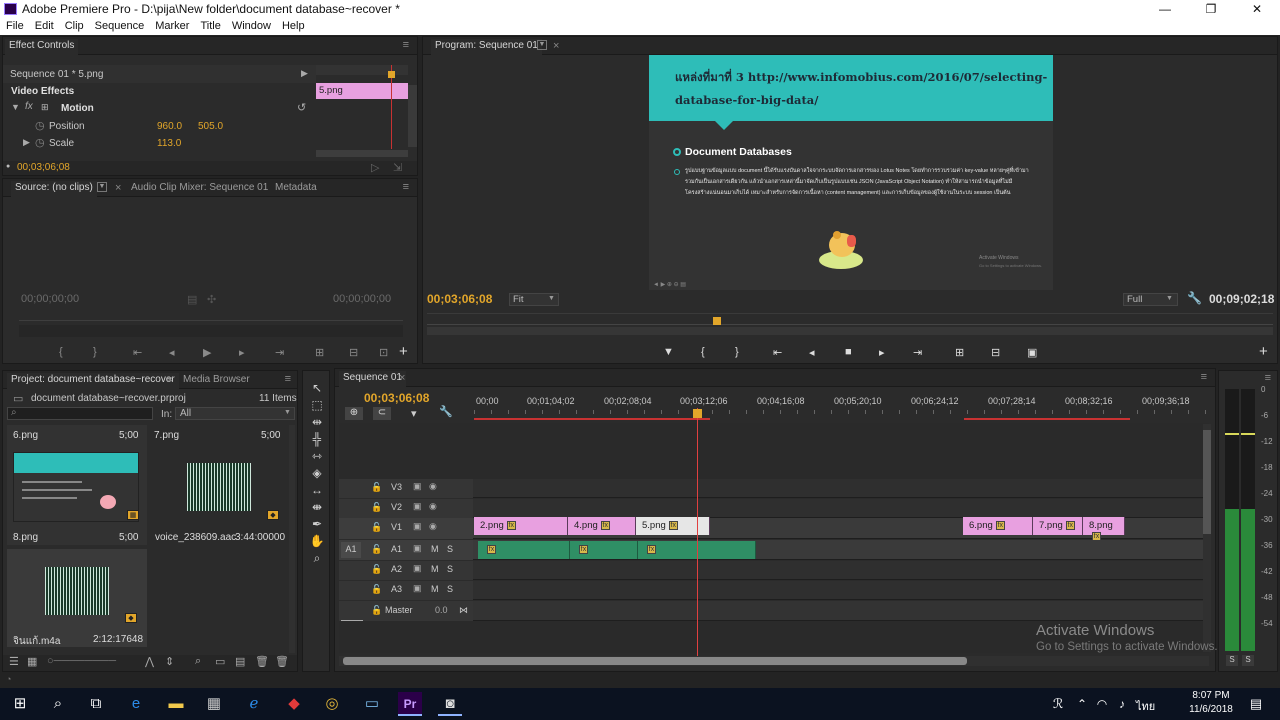 The width and height of the screenshot is (1280, 720). What do you see at coordinates (463, 610) in the screenshot?
I see `go-to-edit-icon: ⋈` at bounding box center [463, 610].